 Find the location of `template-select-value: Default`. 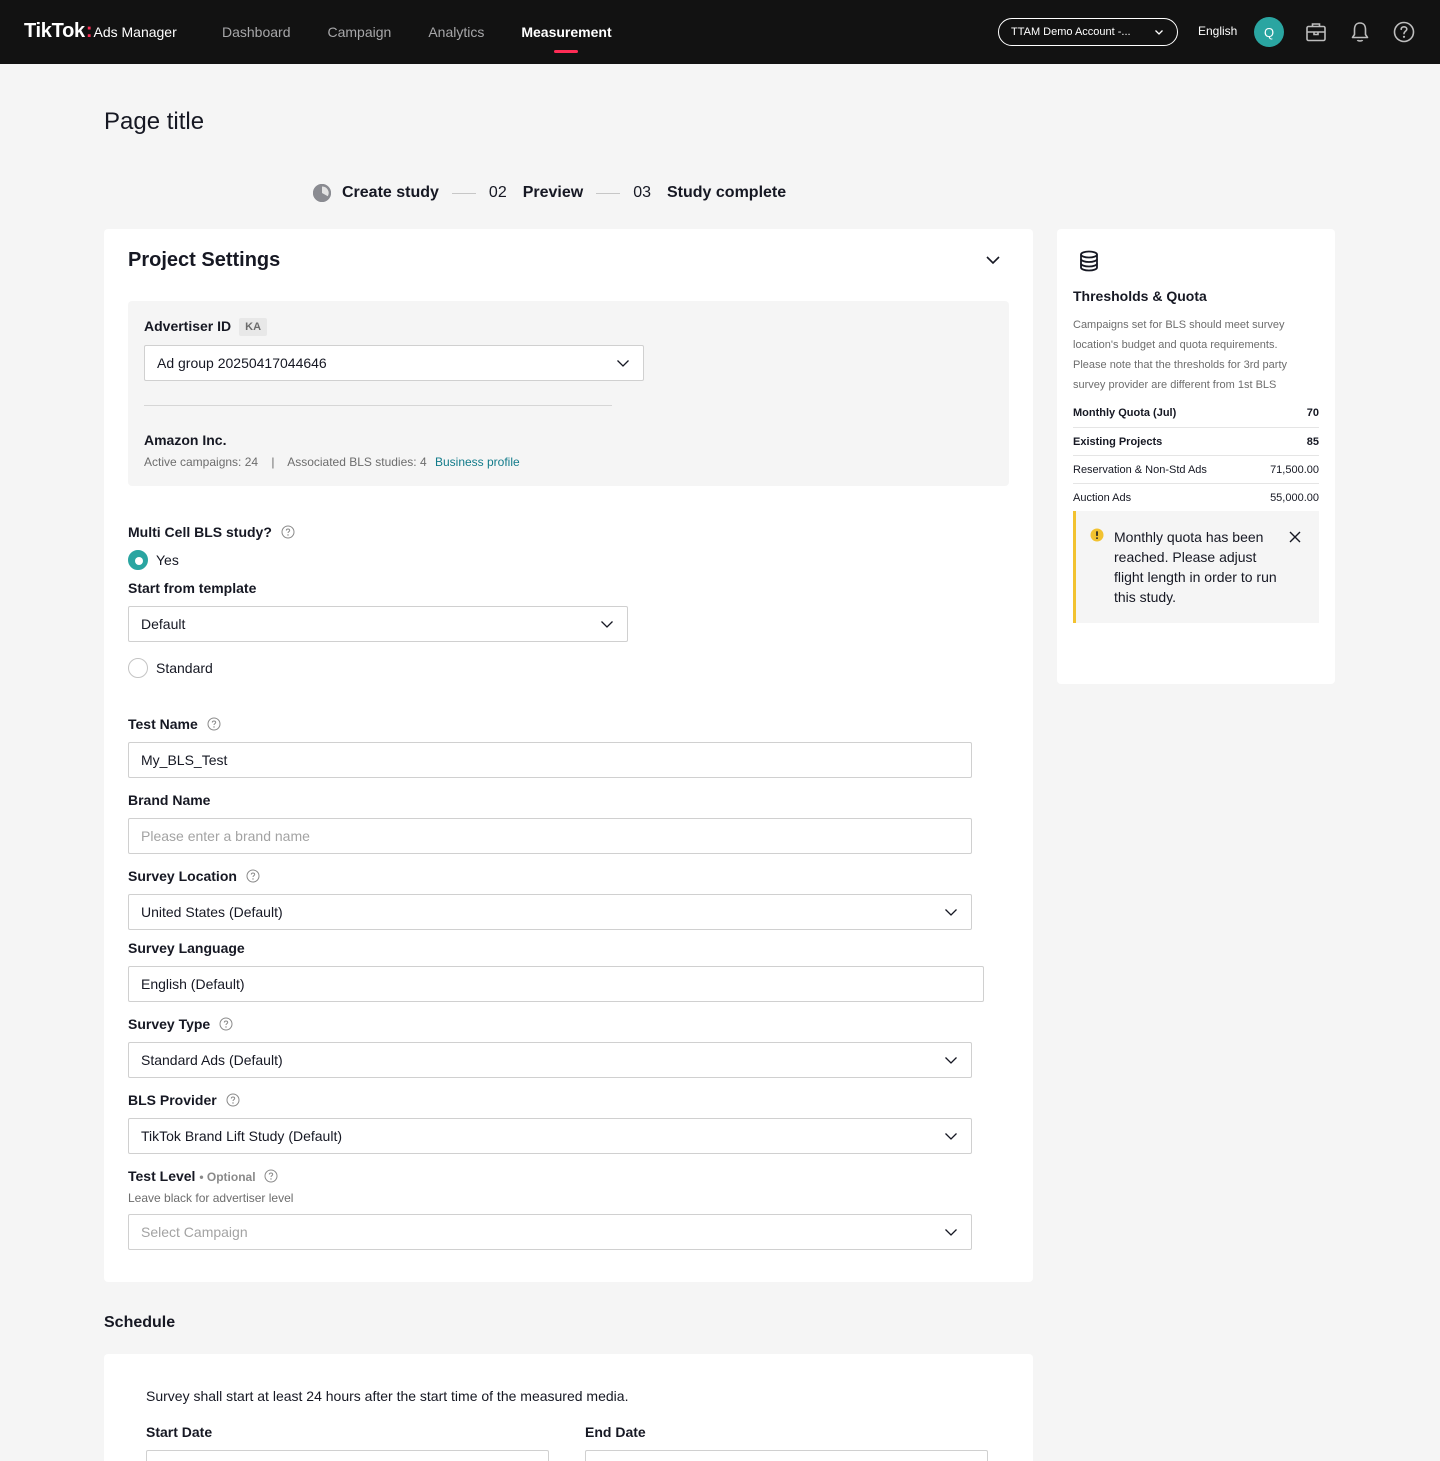

template-select-value: Default is located at coordinates (163, 624).